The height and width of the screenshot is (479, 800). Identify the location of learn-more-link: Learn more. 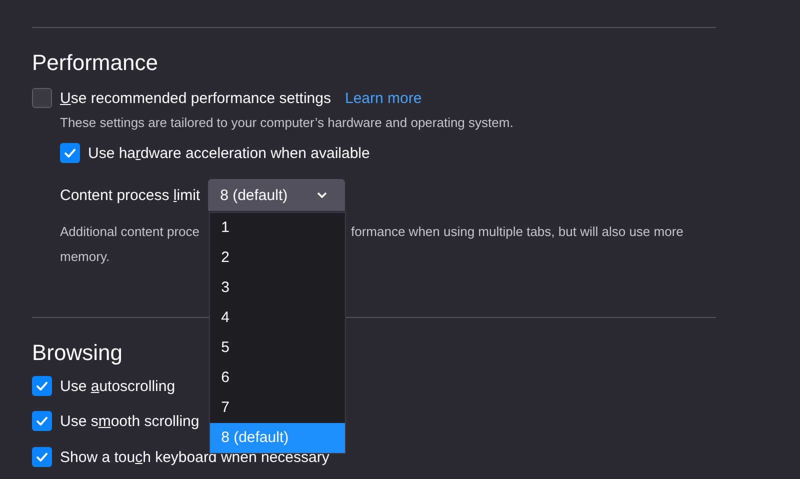
(383, 98).